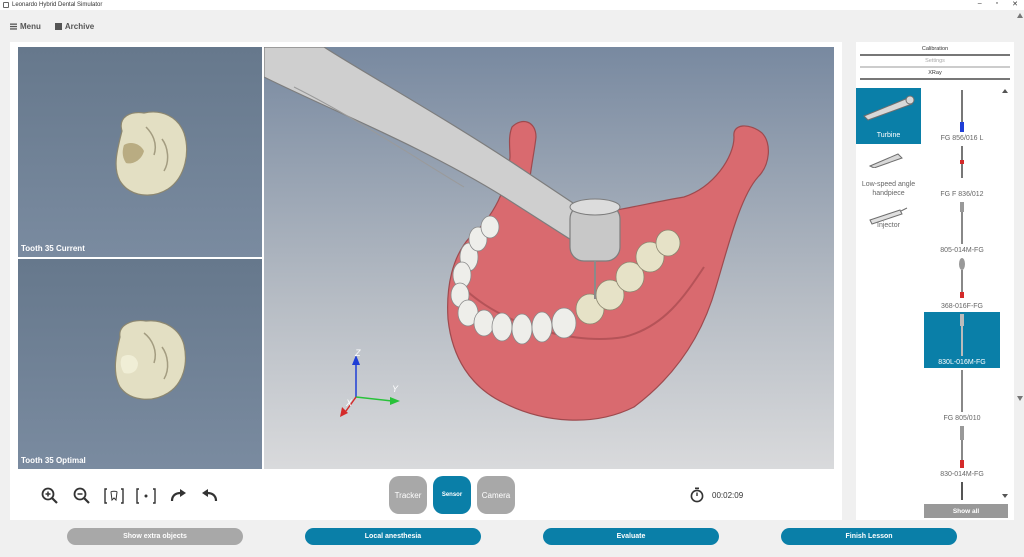  I want to click on bur-label: 830L-016M-FG, so click(962, 362).